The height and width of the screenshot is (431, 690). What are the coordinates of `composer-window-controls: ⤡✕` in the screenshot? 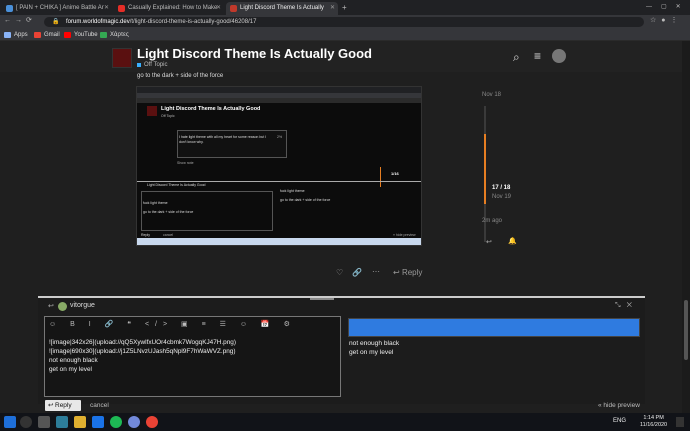 It's located at (626, 306).